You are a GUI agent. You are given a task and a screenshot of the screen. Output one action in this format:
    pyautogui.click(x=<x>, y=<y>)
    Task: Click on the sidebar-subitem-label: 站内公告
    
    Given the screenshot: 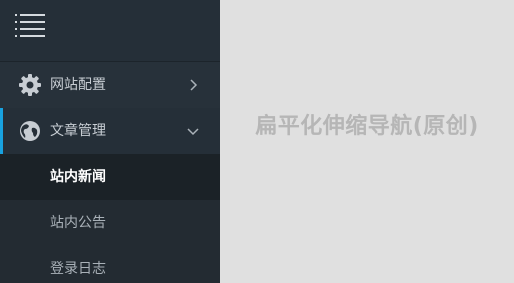 What is the action you would take?
    pyautogui.click(x=78, y=223)
    